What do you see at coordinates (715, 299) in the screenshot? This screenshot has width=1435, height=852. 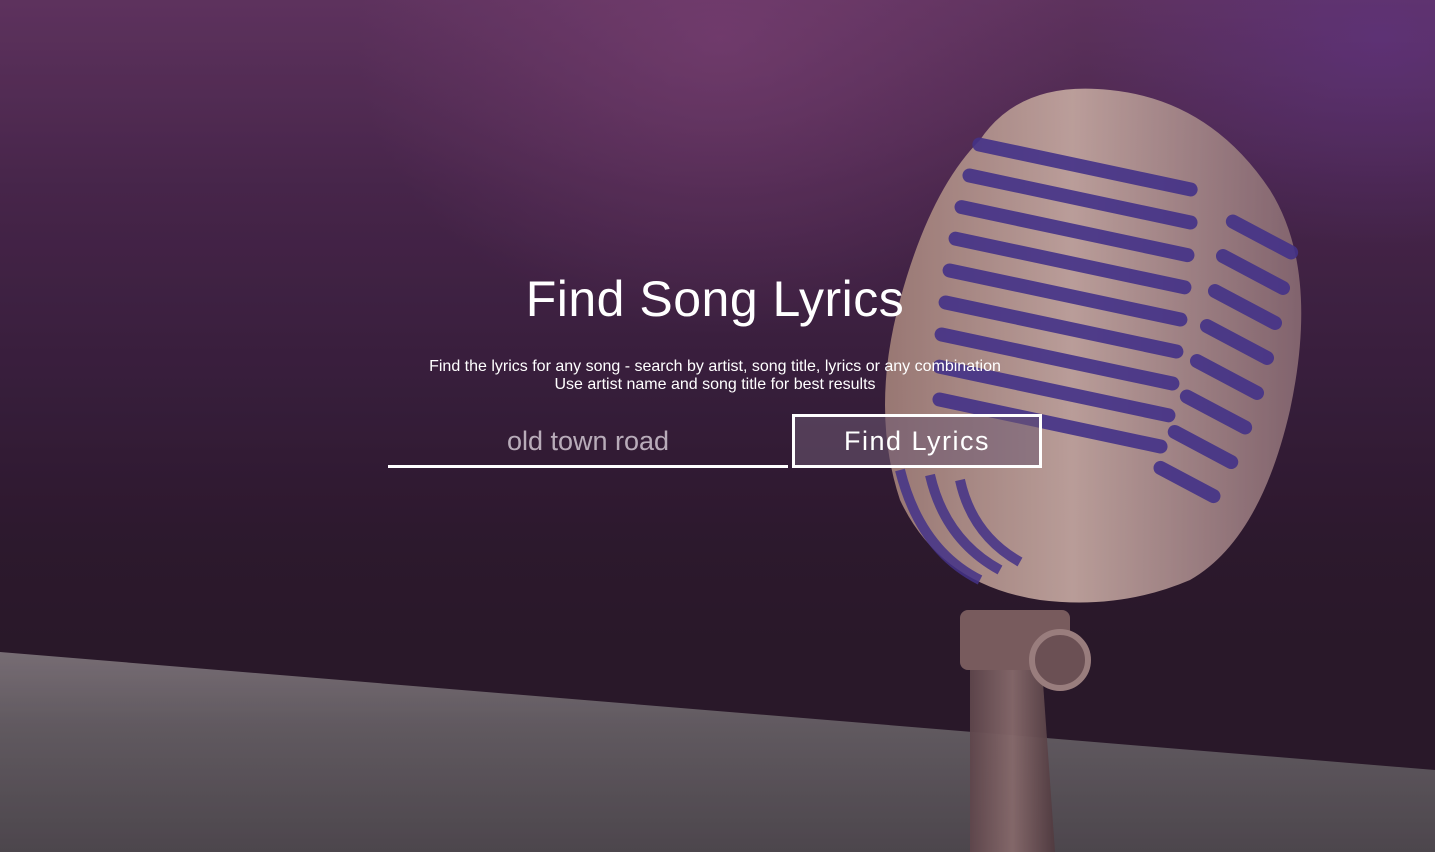 I see `page-title: Find Song Lyrics` at bounding box center [715, 299].